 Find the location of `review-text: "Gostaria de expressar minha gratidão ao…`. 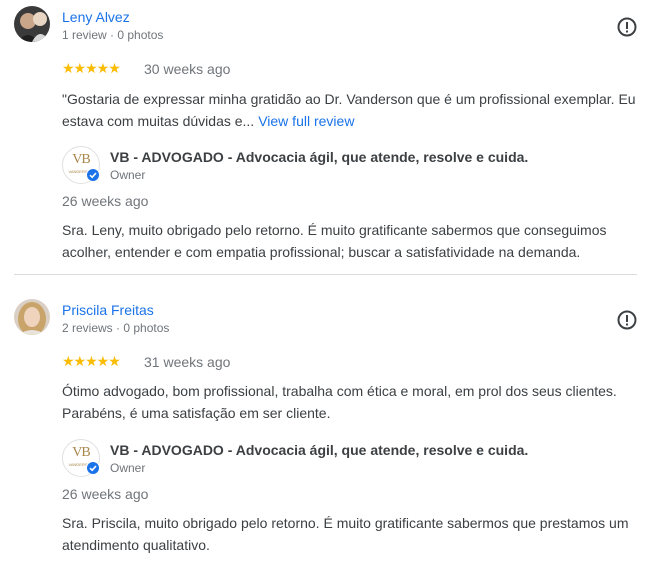

review-text: "Gostaria de expressar minha gratidão ao… is located at coordinates (360, 110).